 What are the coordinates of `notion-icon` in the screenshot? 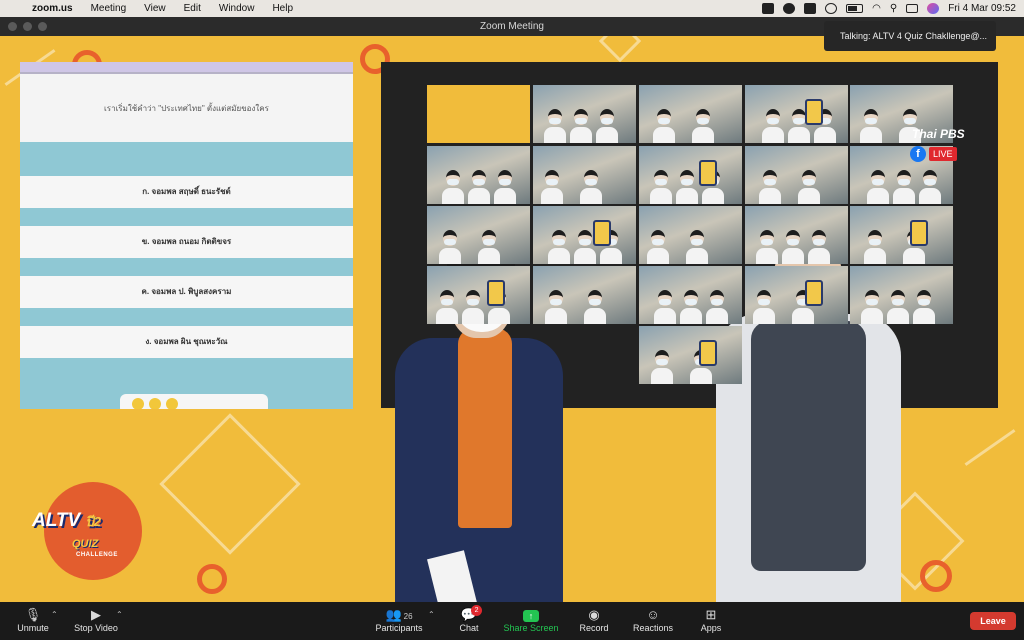 It's located at (810, 8).